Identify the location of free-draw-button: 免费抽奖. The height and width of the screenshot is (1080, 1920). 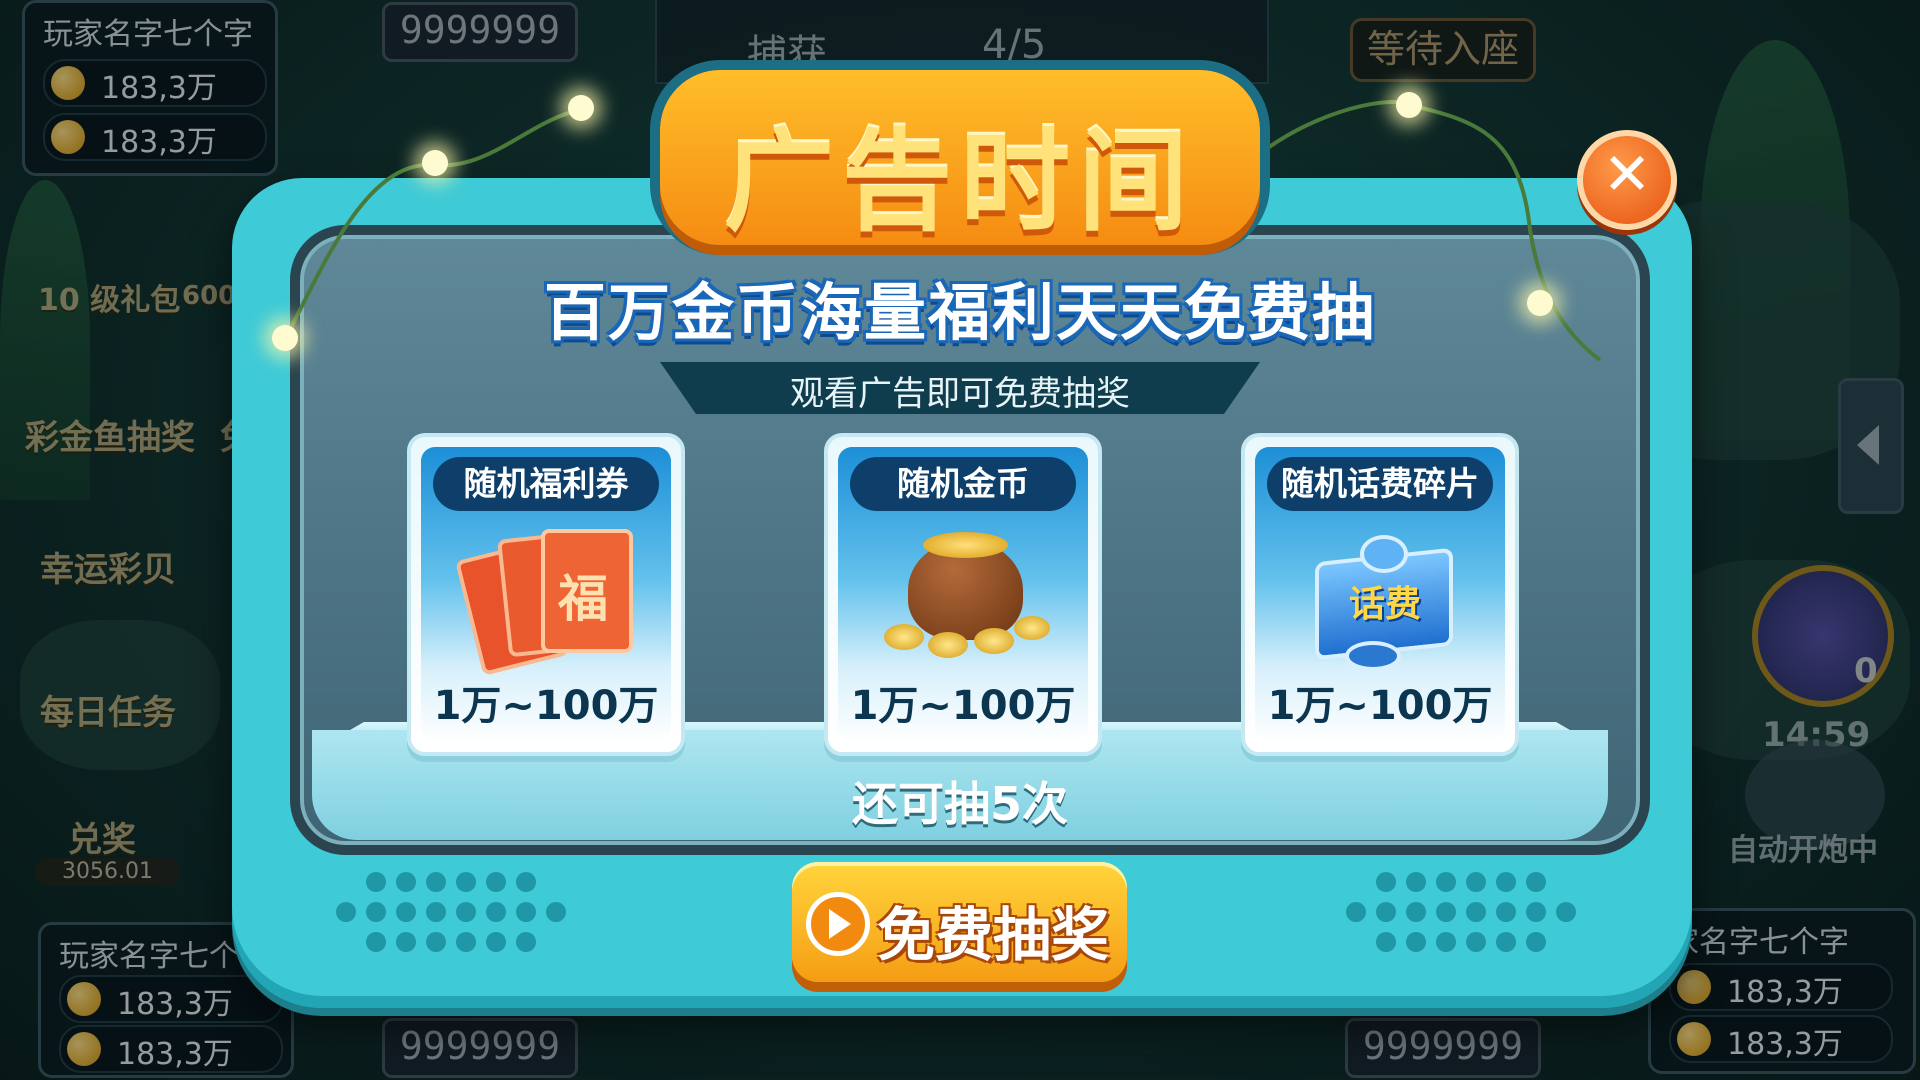
(959, 922).